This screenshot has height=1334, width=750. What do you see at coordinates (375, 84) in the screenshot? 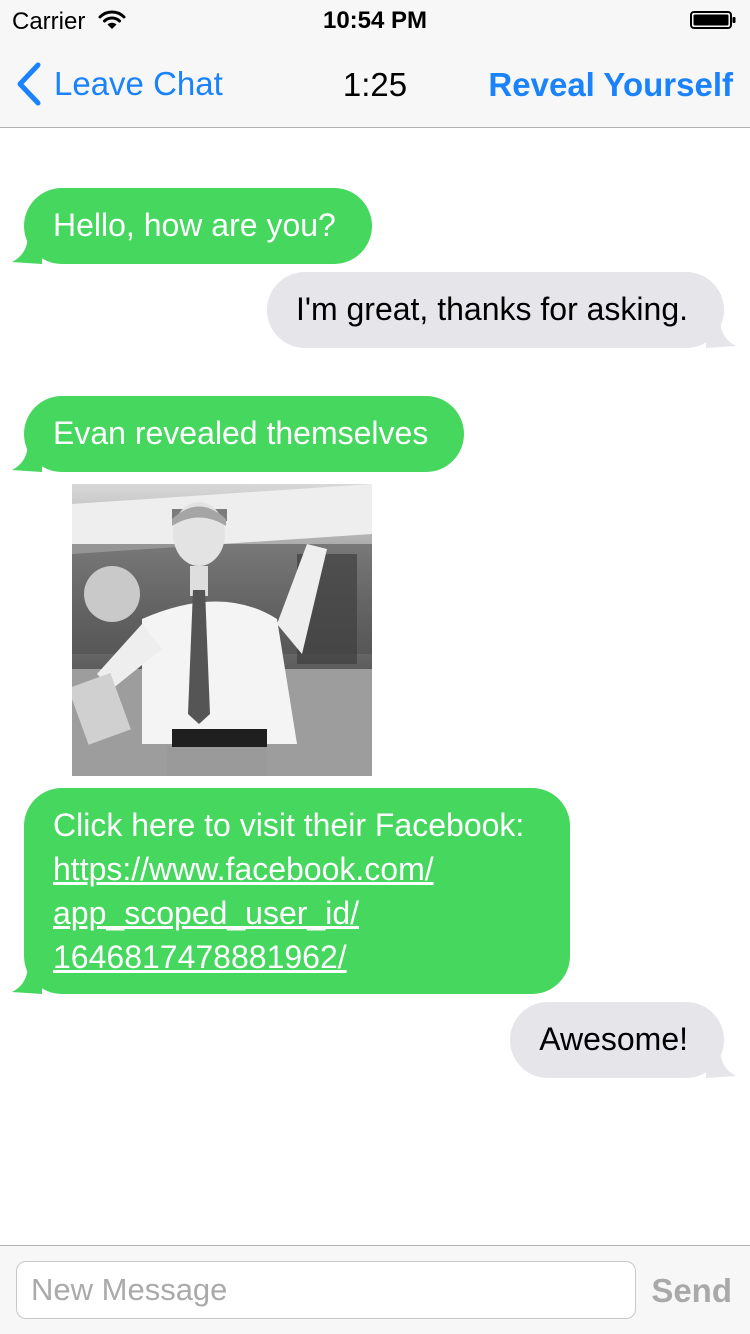
I see `navigation-bar: 1:25 Leave Chat Reveal Yourself` at bounding box center [375, 84].